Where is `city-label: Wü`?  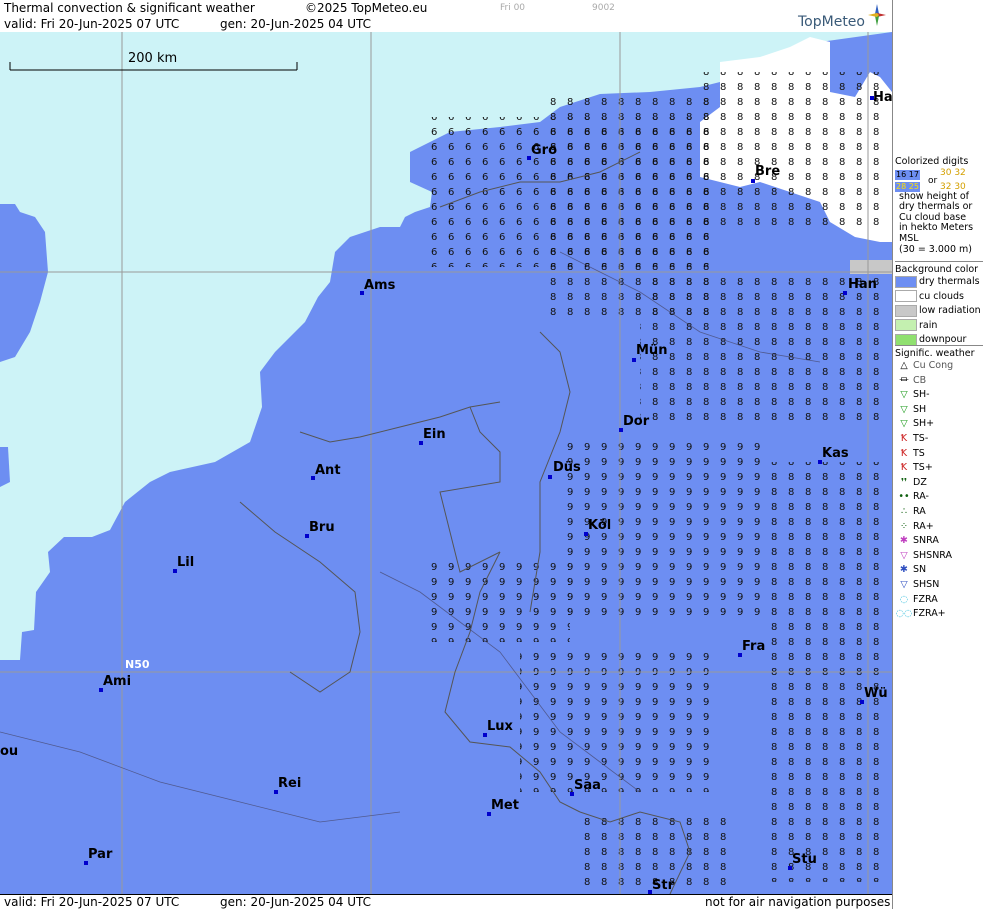 city-label: Wü is located at coordinates (876, 693).